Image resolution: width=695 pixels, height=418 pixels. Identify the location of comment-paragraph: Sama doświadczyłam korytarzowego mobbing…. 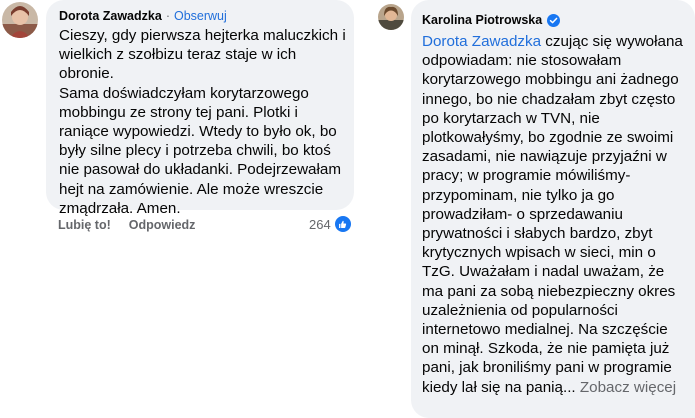
(200, 150).